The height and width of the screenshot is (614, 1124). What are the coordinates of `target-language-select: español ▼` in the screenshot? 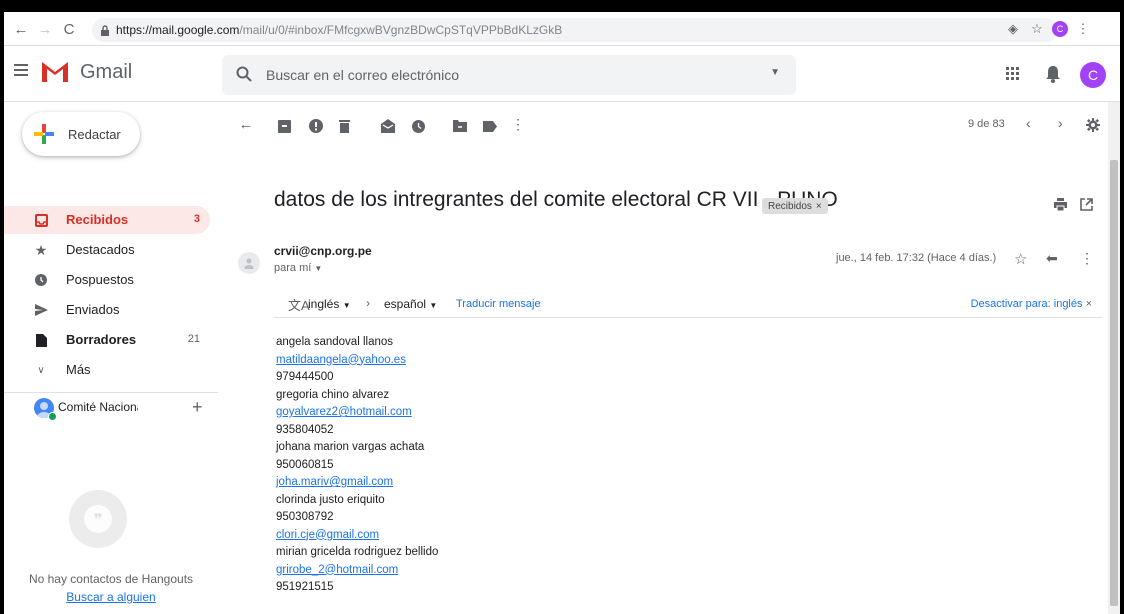 It's located at (410, 304).